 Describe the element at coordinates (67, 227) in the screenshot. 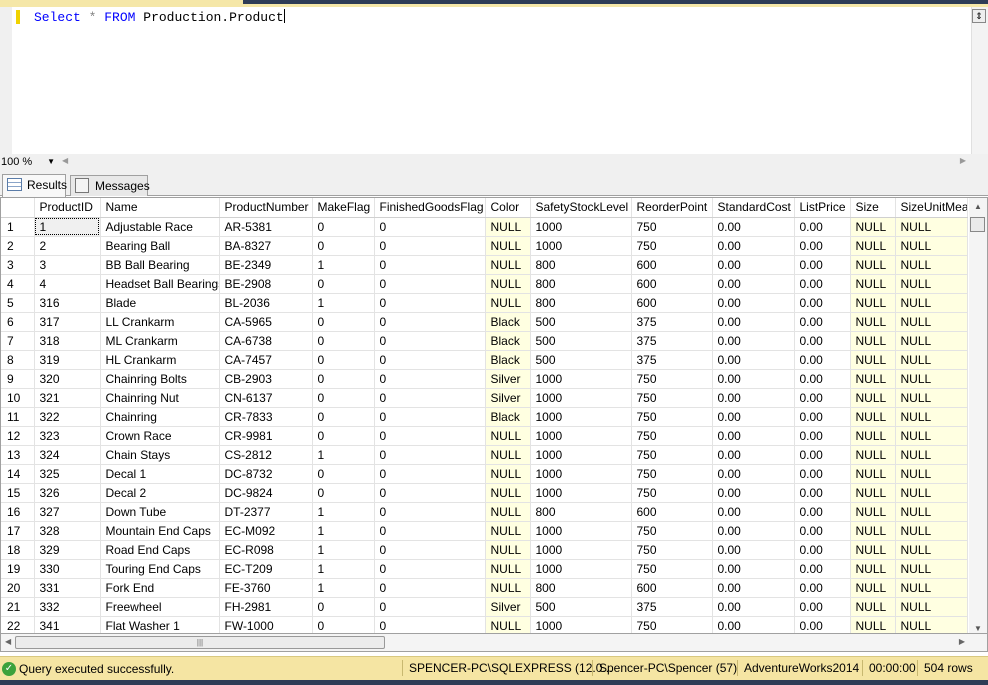

I see `cell-productid: 1` at that location.